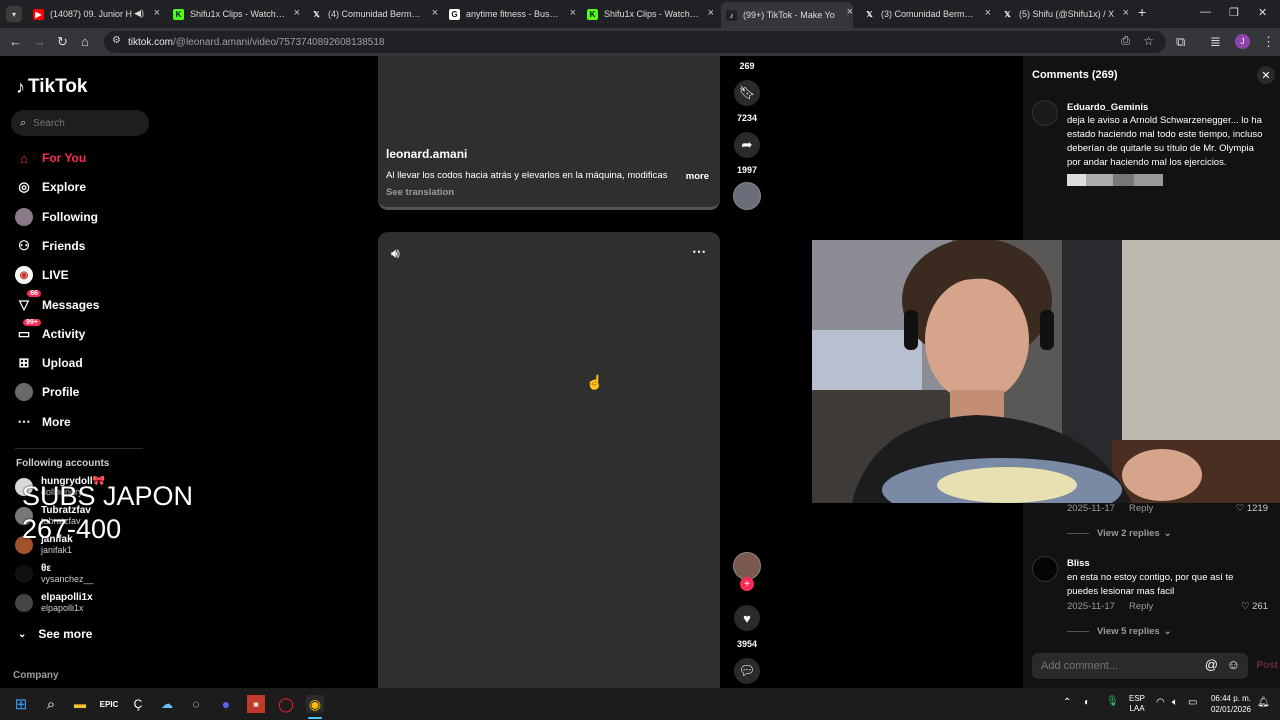 The width and height of the screenshot is (1280, 720). Describe the element at coordinates (256, 704) in the screenshot. I see `app-red-icon: ▣` at that location.